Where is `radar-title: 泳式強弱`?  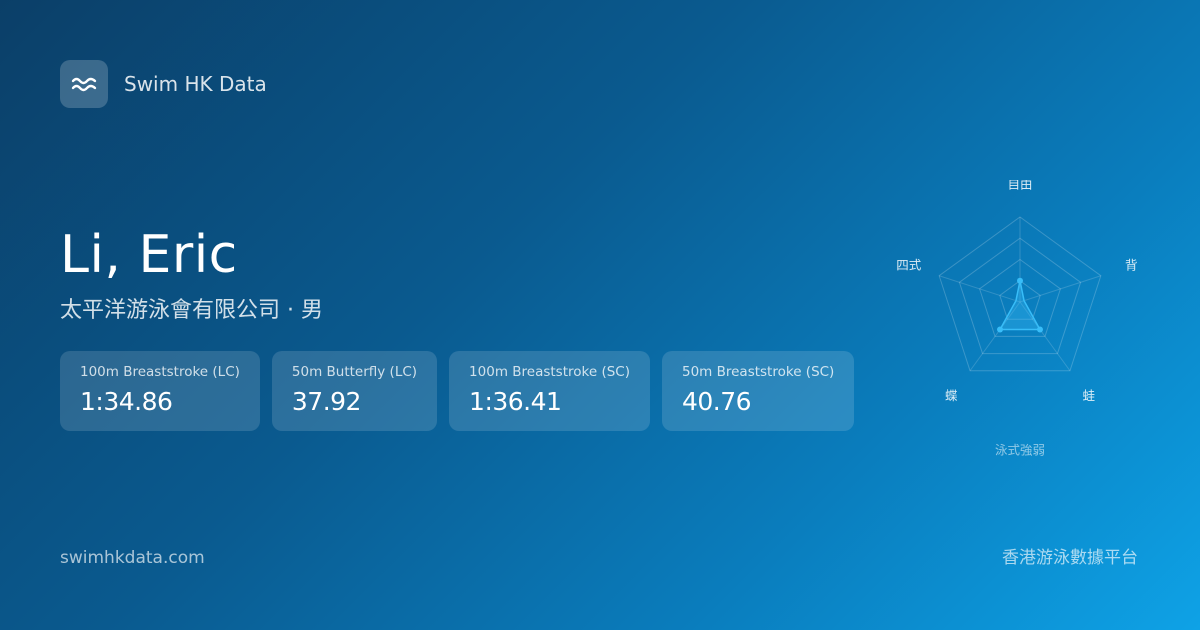
radar-title: 泳式強弱 is located at coordinates (1020, 450).